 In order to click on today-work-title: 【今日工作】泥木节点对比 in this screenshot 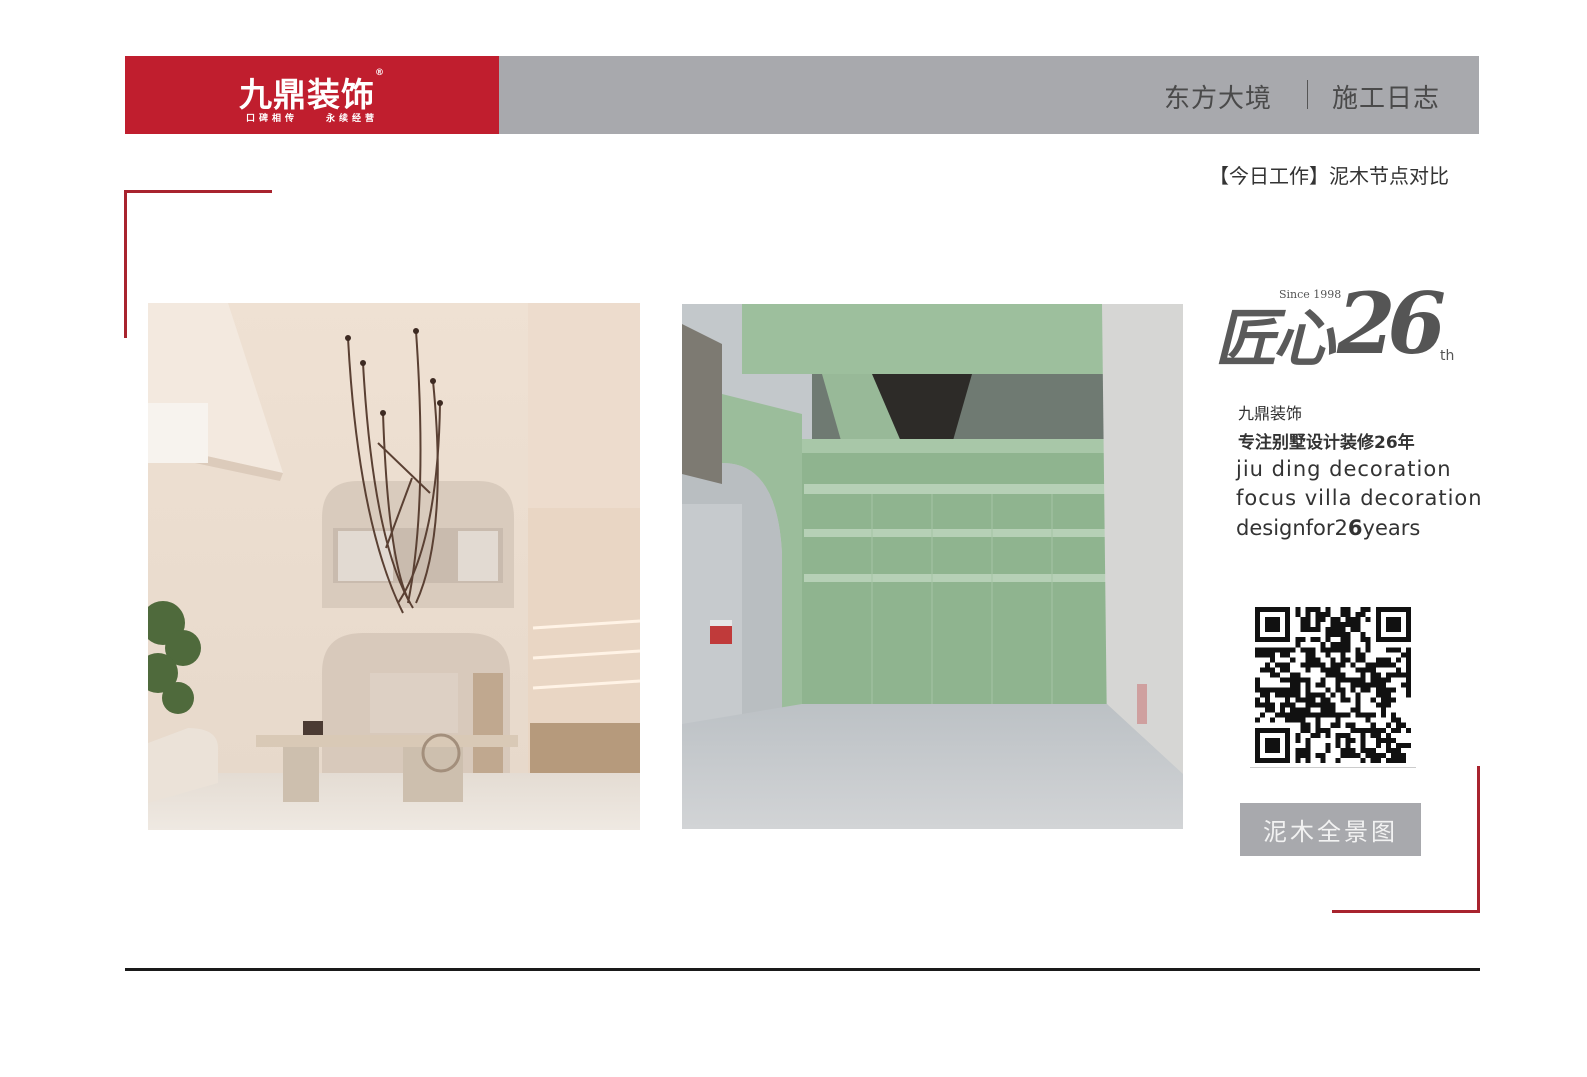, I will do `click(1329, 176)`.